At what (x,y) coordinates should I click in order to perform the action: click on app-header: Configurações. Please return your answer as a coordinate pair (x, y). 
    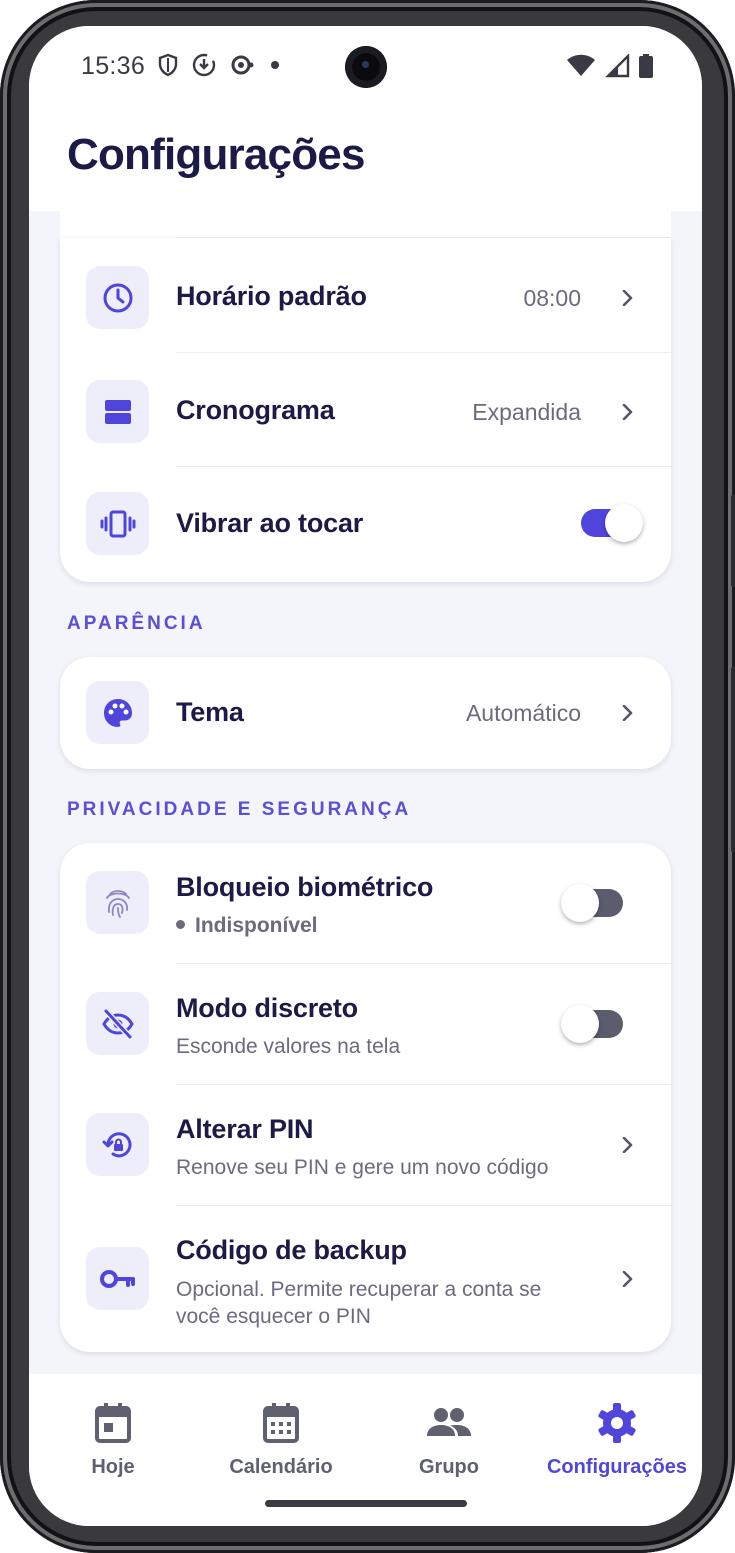
    Looking at the image, I should click on (365, 159).